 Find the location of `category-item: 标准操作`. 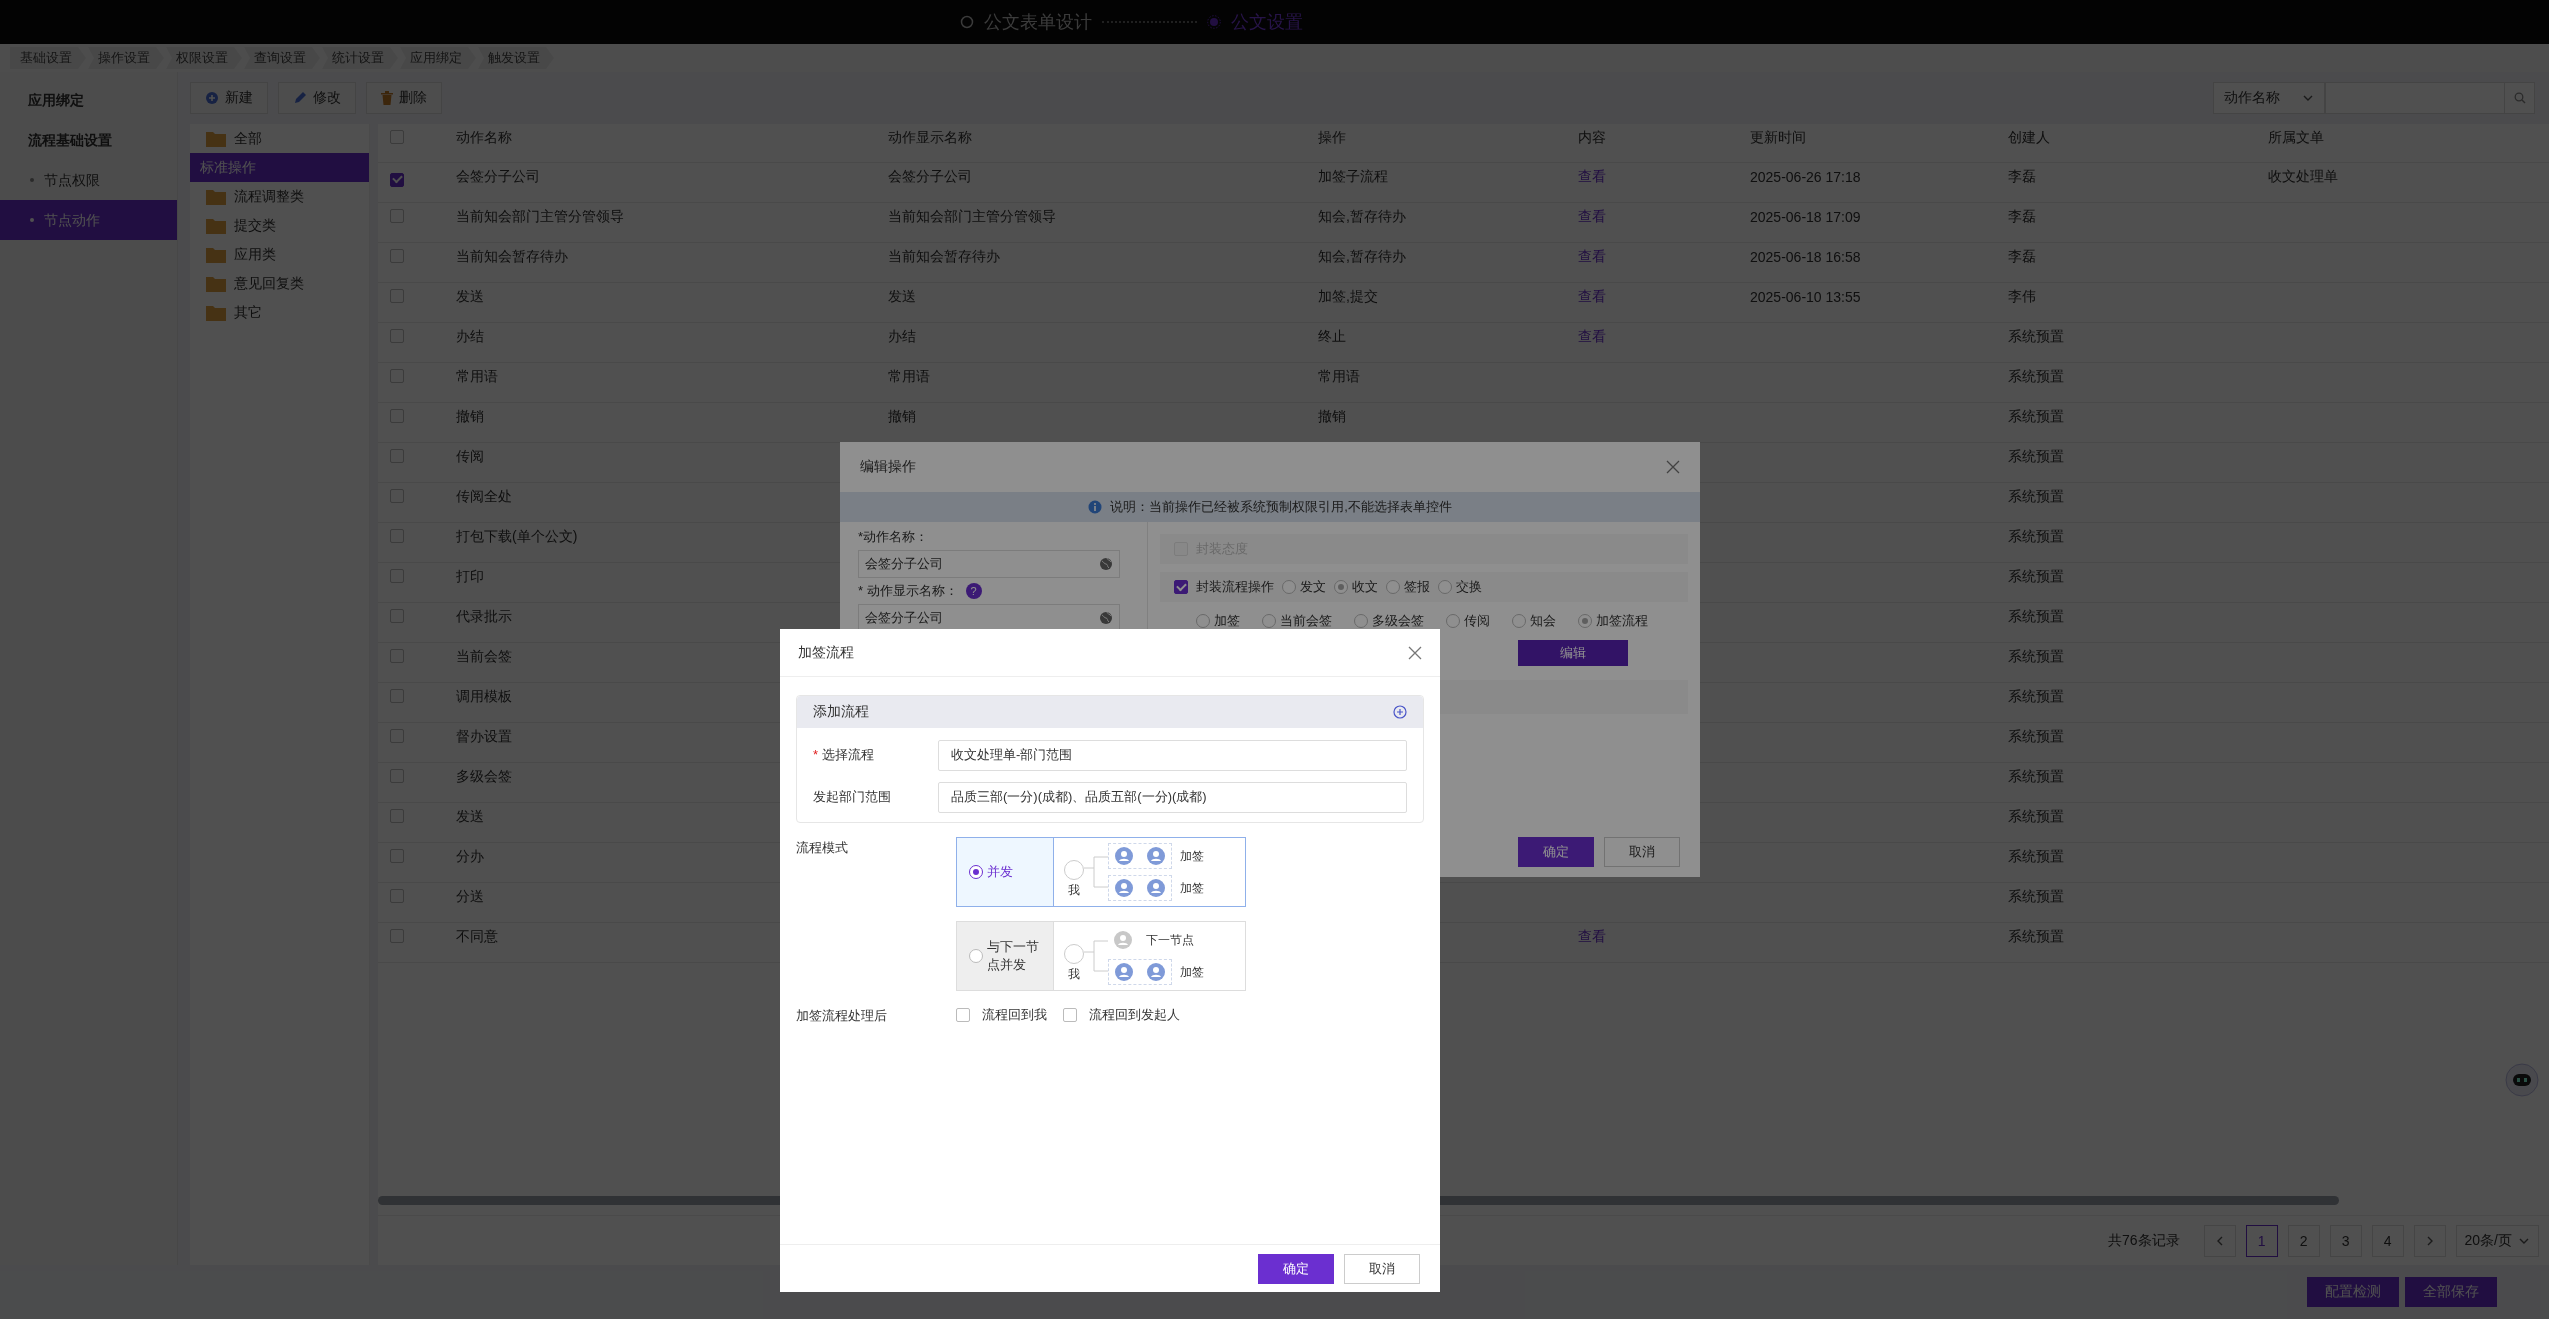

category-item: 标准操作 is located at coordinates (279, 167).